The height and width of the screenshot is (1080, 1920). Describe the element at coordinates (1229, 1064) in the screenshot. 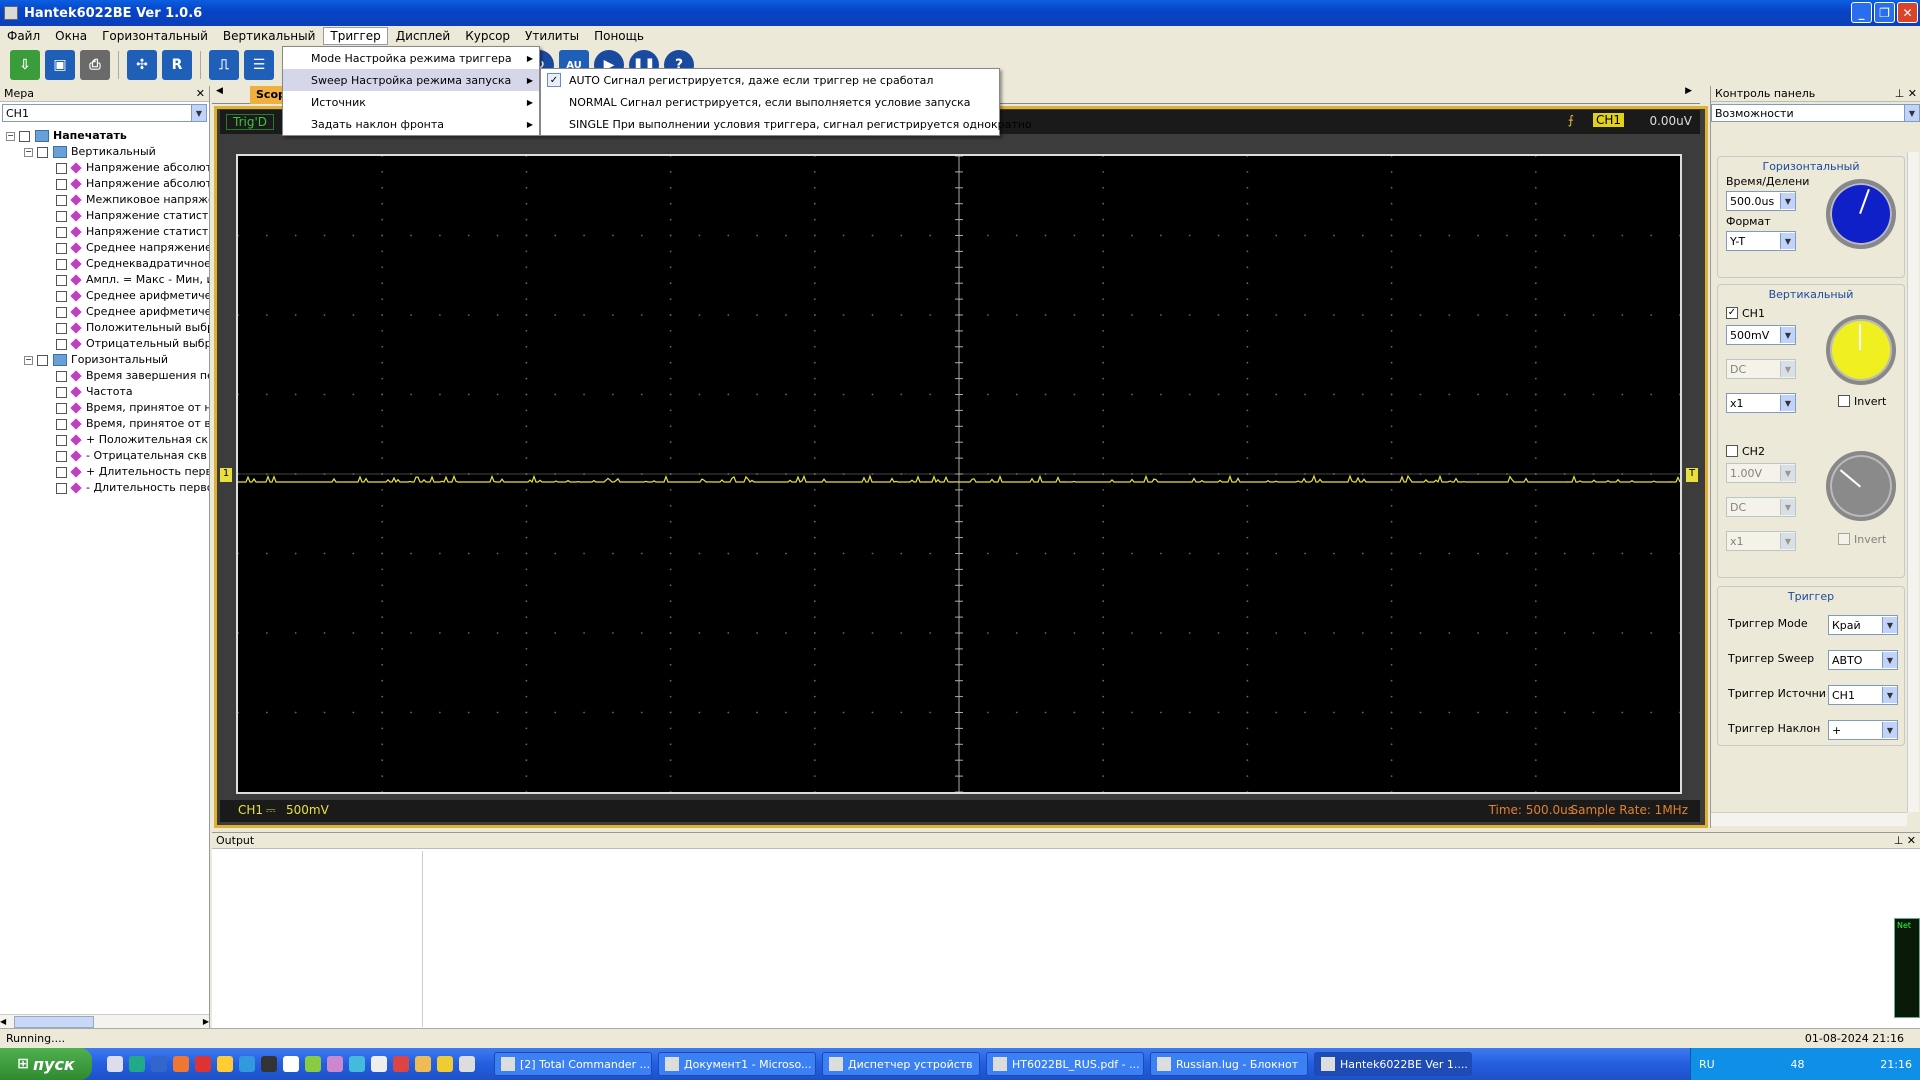

I see `taskbar-task: Russian.lug - Блокнот` at that location.